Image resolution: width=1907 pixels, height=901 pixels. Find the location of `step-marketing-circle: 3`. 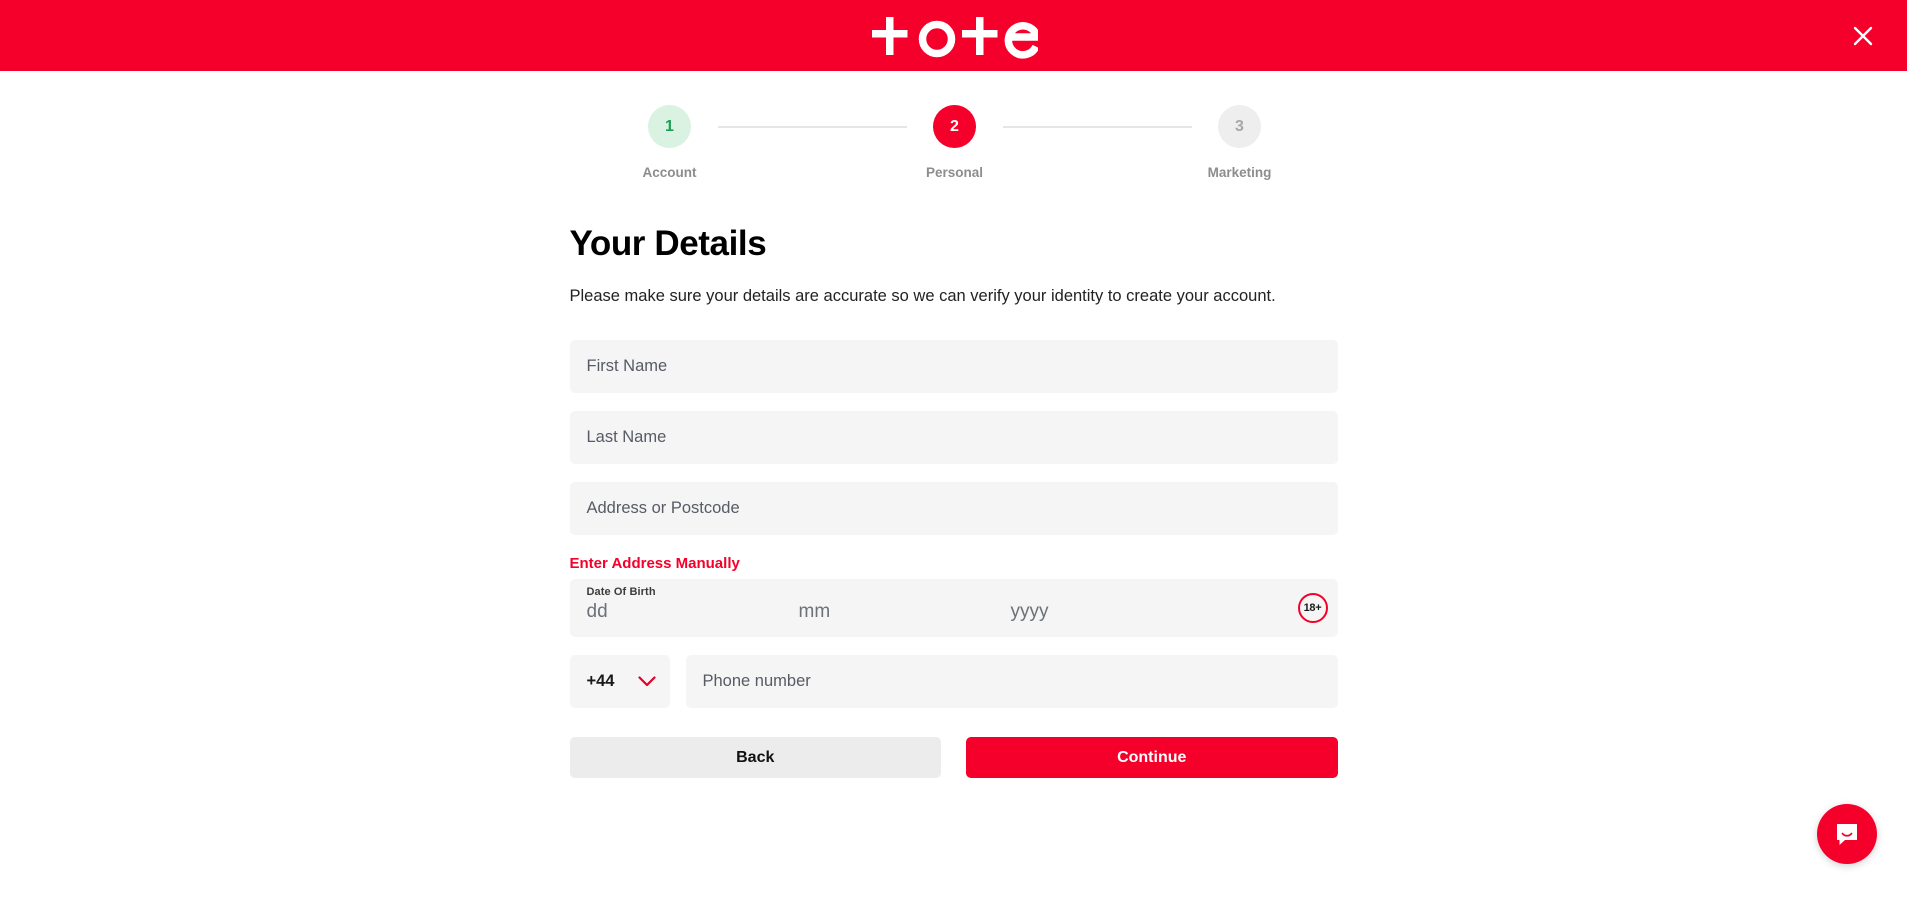

step-marketing-circle: 3 is located at coordinates (1239, 126).